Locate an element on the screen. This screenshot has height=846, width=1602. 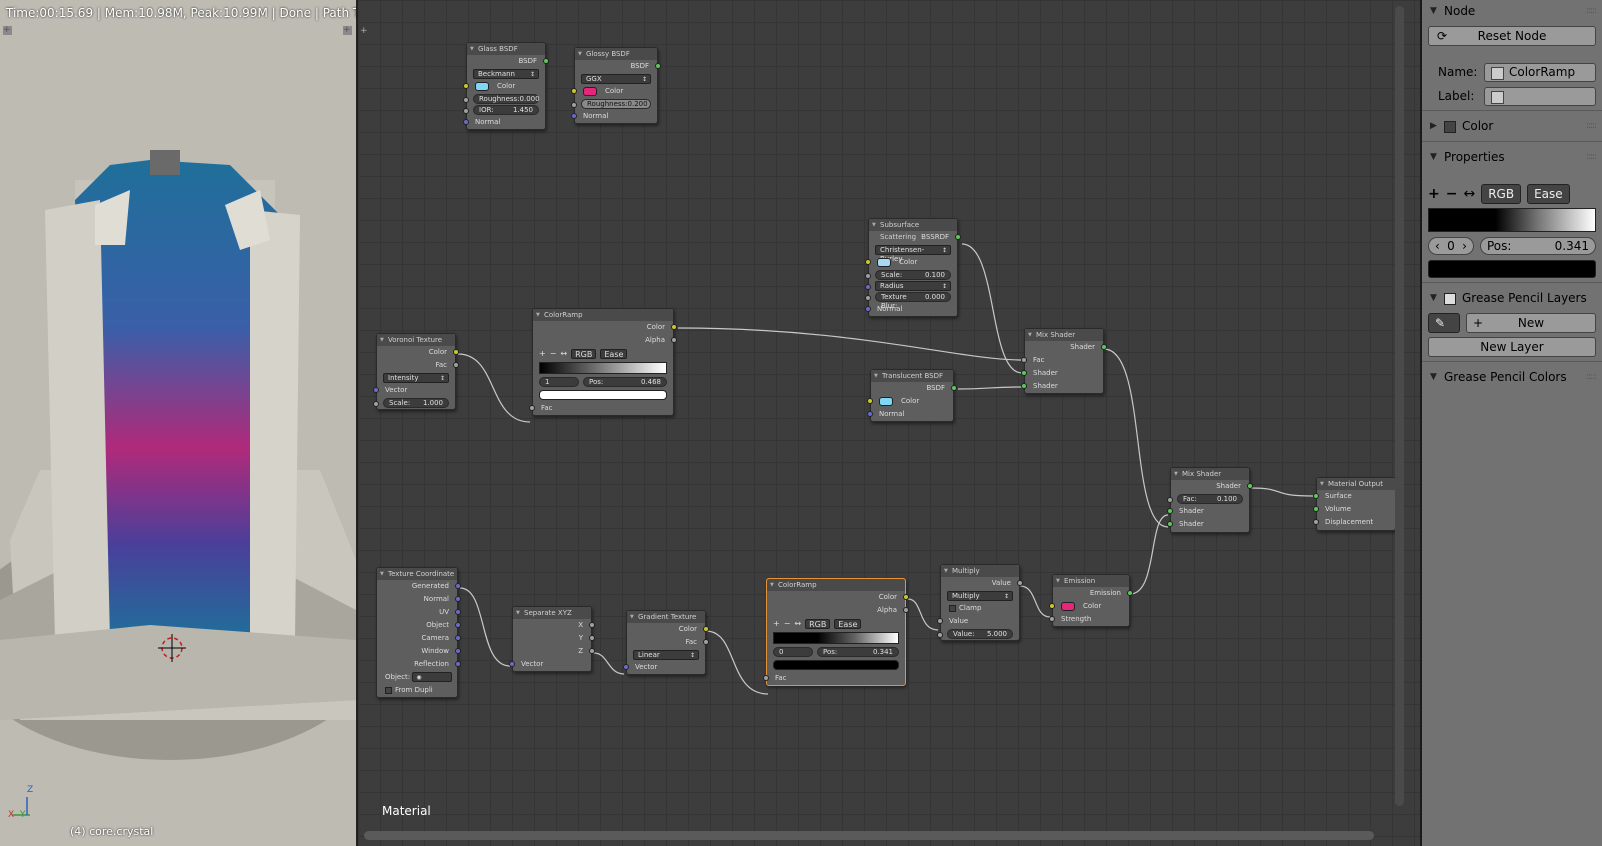
panel-header-grease-pencil-colors: Grease Pencil Colors::::: is located at coordinates (1512, 377).